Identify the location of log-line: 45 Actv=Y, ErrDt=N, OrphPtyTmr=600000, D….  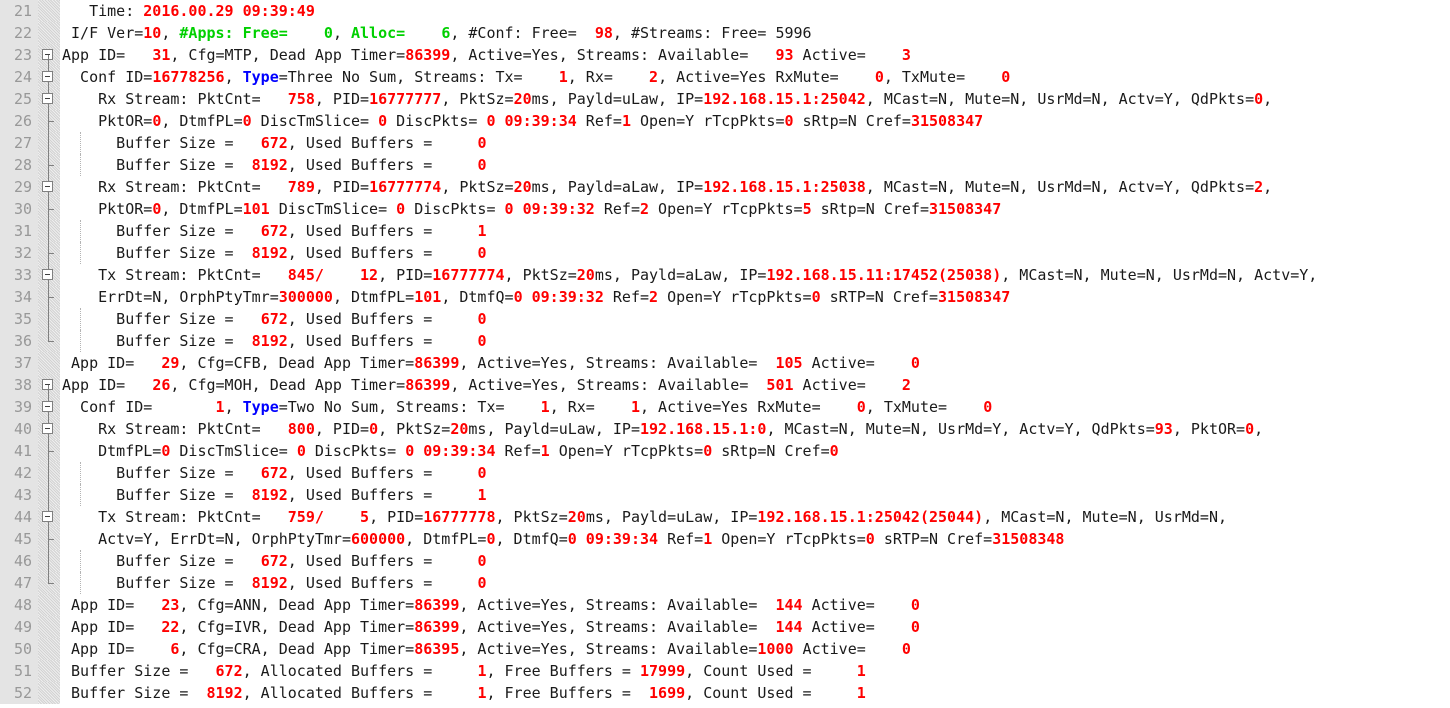
(725, 539).